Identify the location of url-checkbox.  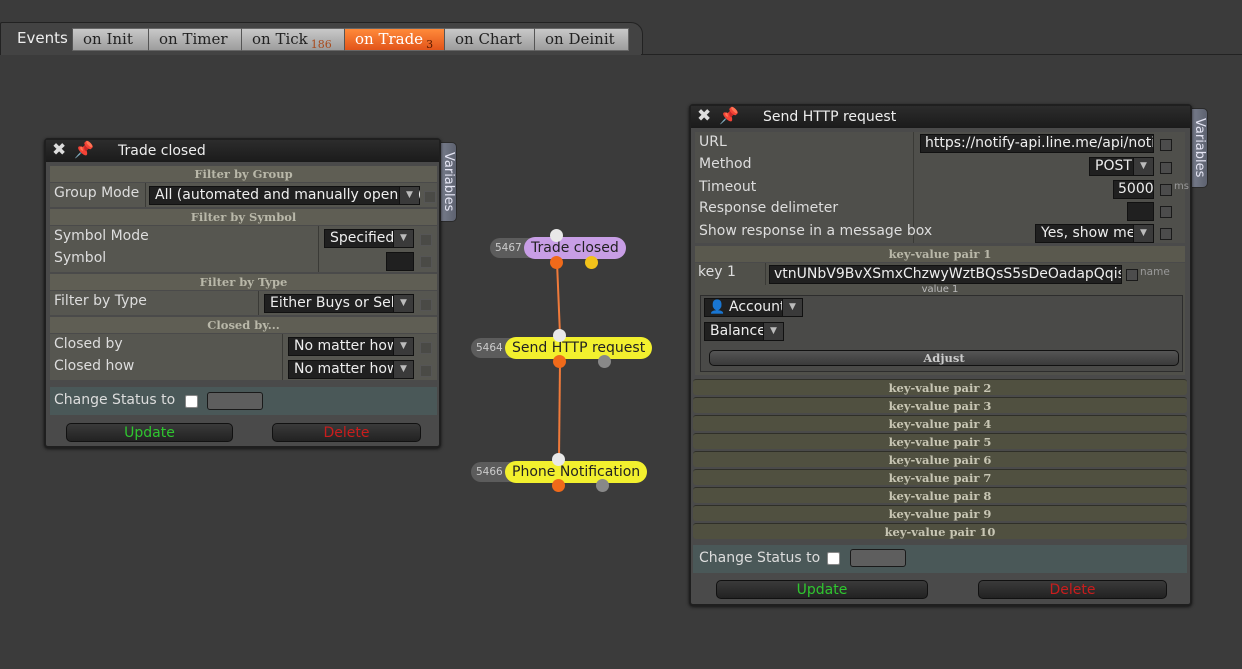
(1166, 145).